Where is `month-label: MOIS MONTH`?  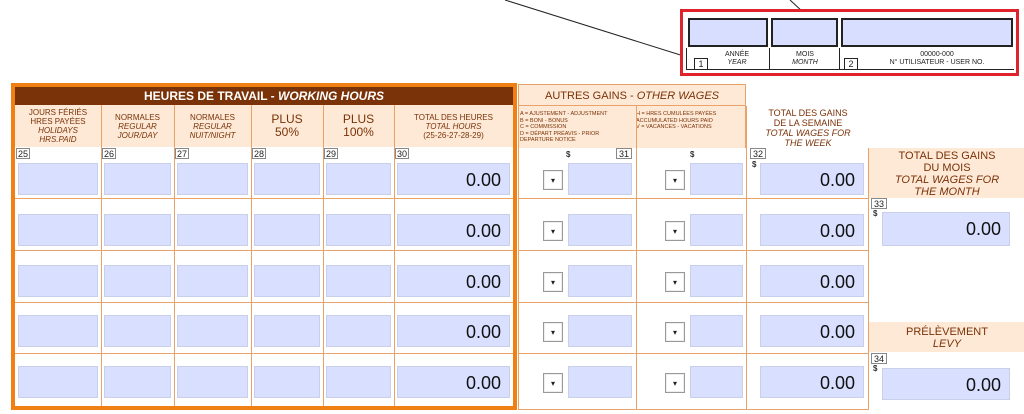 month-label: MOIS MONTH is located at coordinates (805, 58).